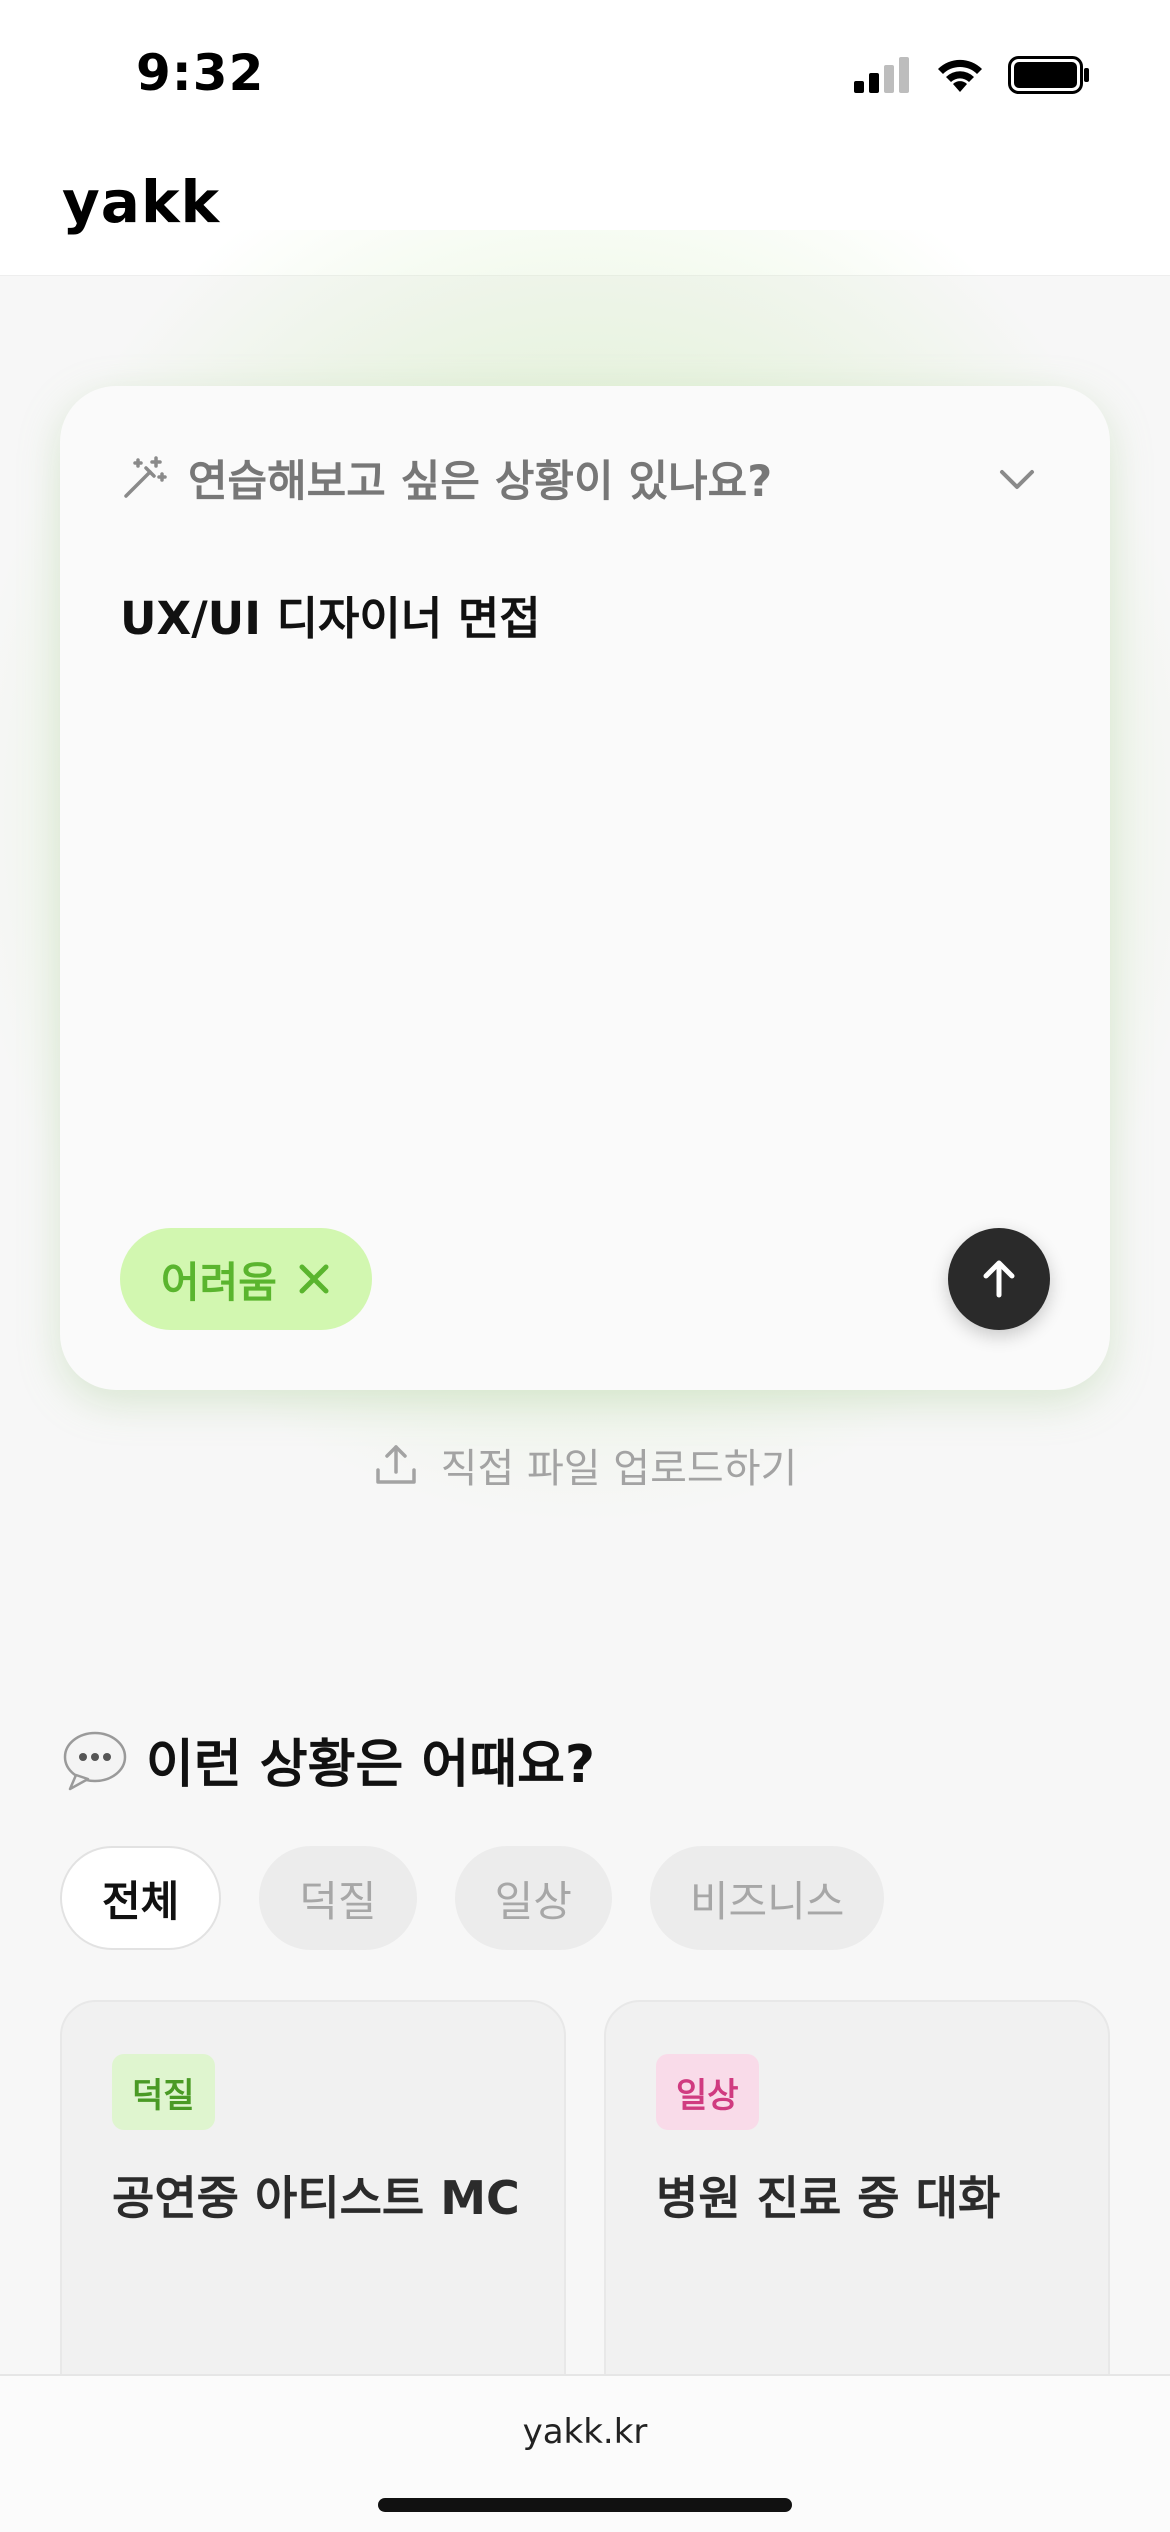 This screenshot has height=2532, width=1170. Describe the element at coordinates (585, 2505) in the screenshot. I see `home-indicator` at that location.